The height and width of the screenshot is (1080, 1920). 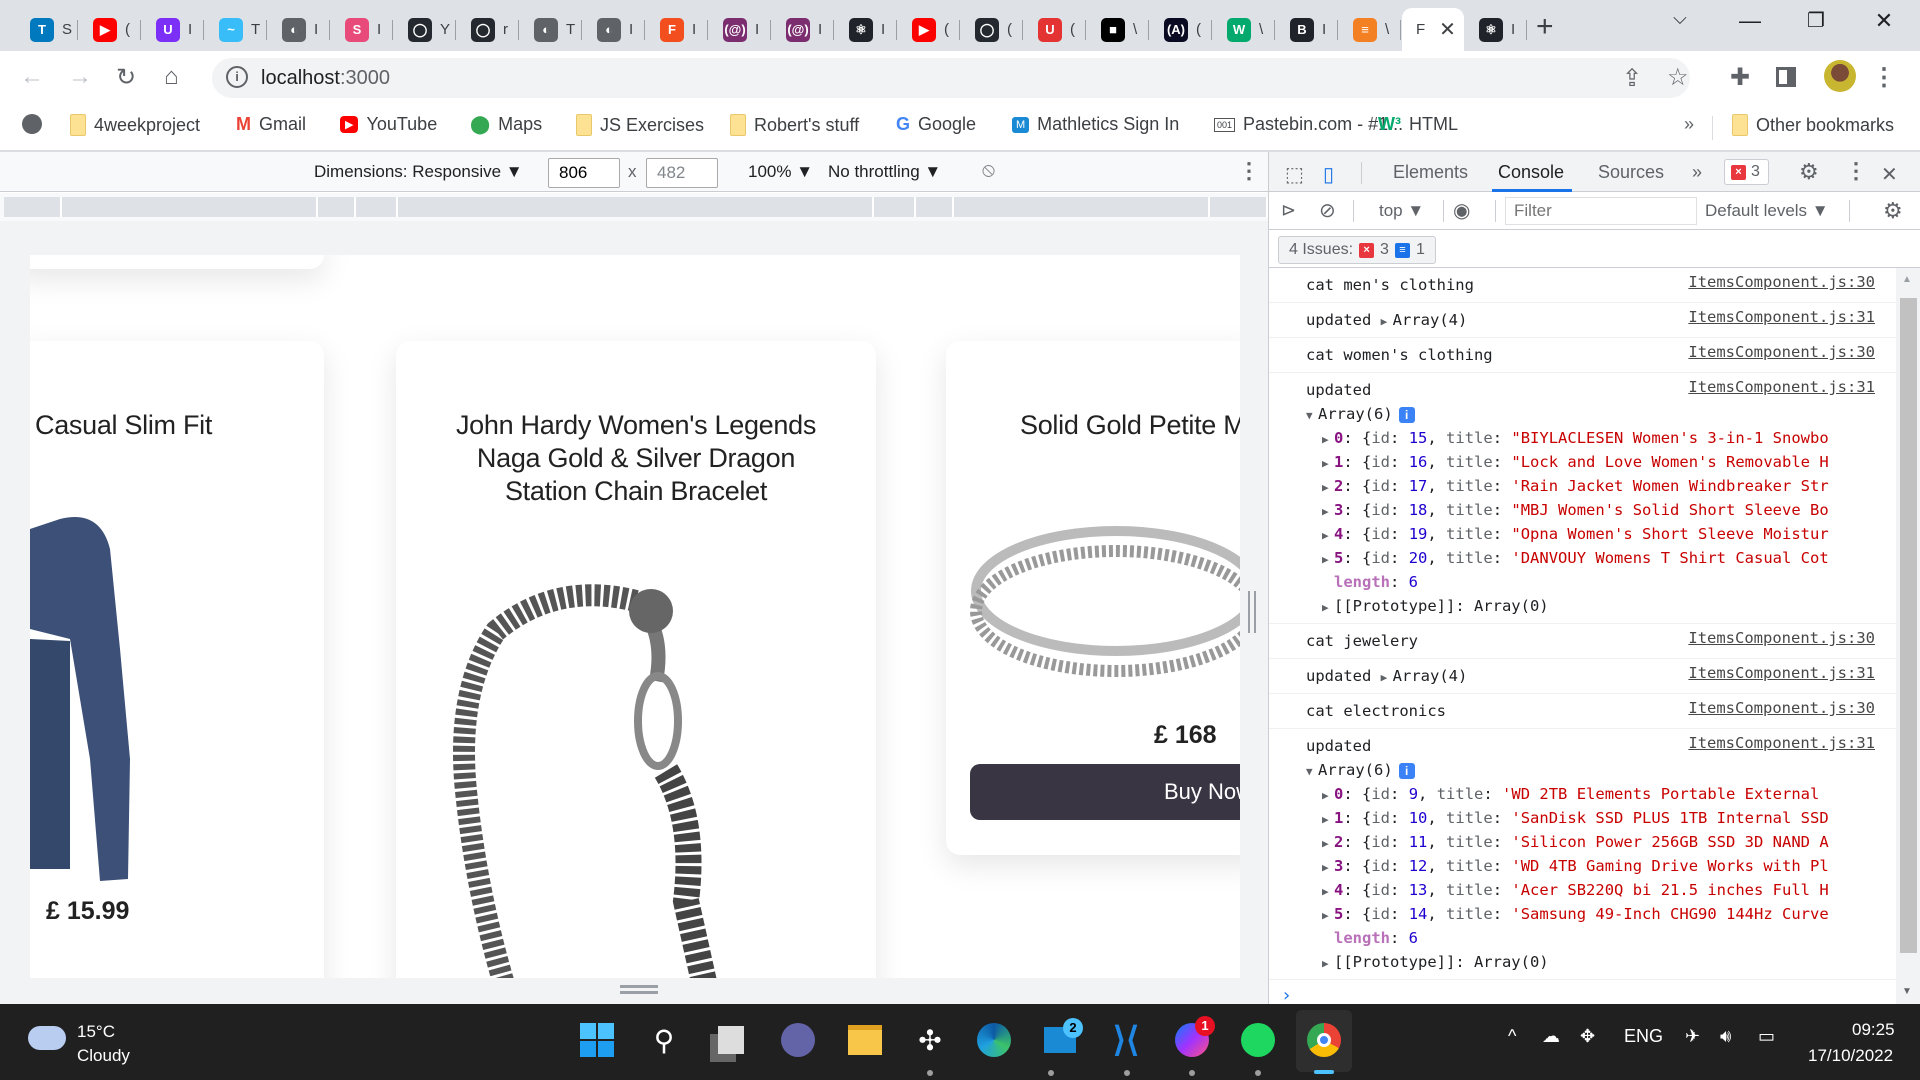 What do you see at coordinates (1307, 29) in the screenshot?
I see `tab-react-bootstrap: BI` at bounding box center [1307, 29].